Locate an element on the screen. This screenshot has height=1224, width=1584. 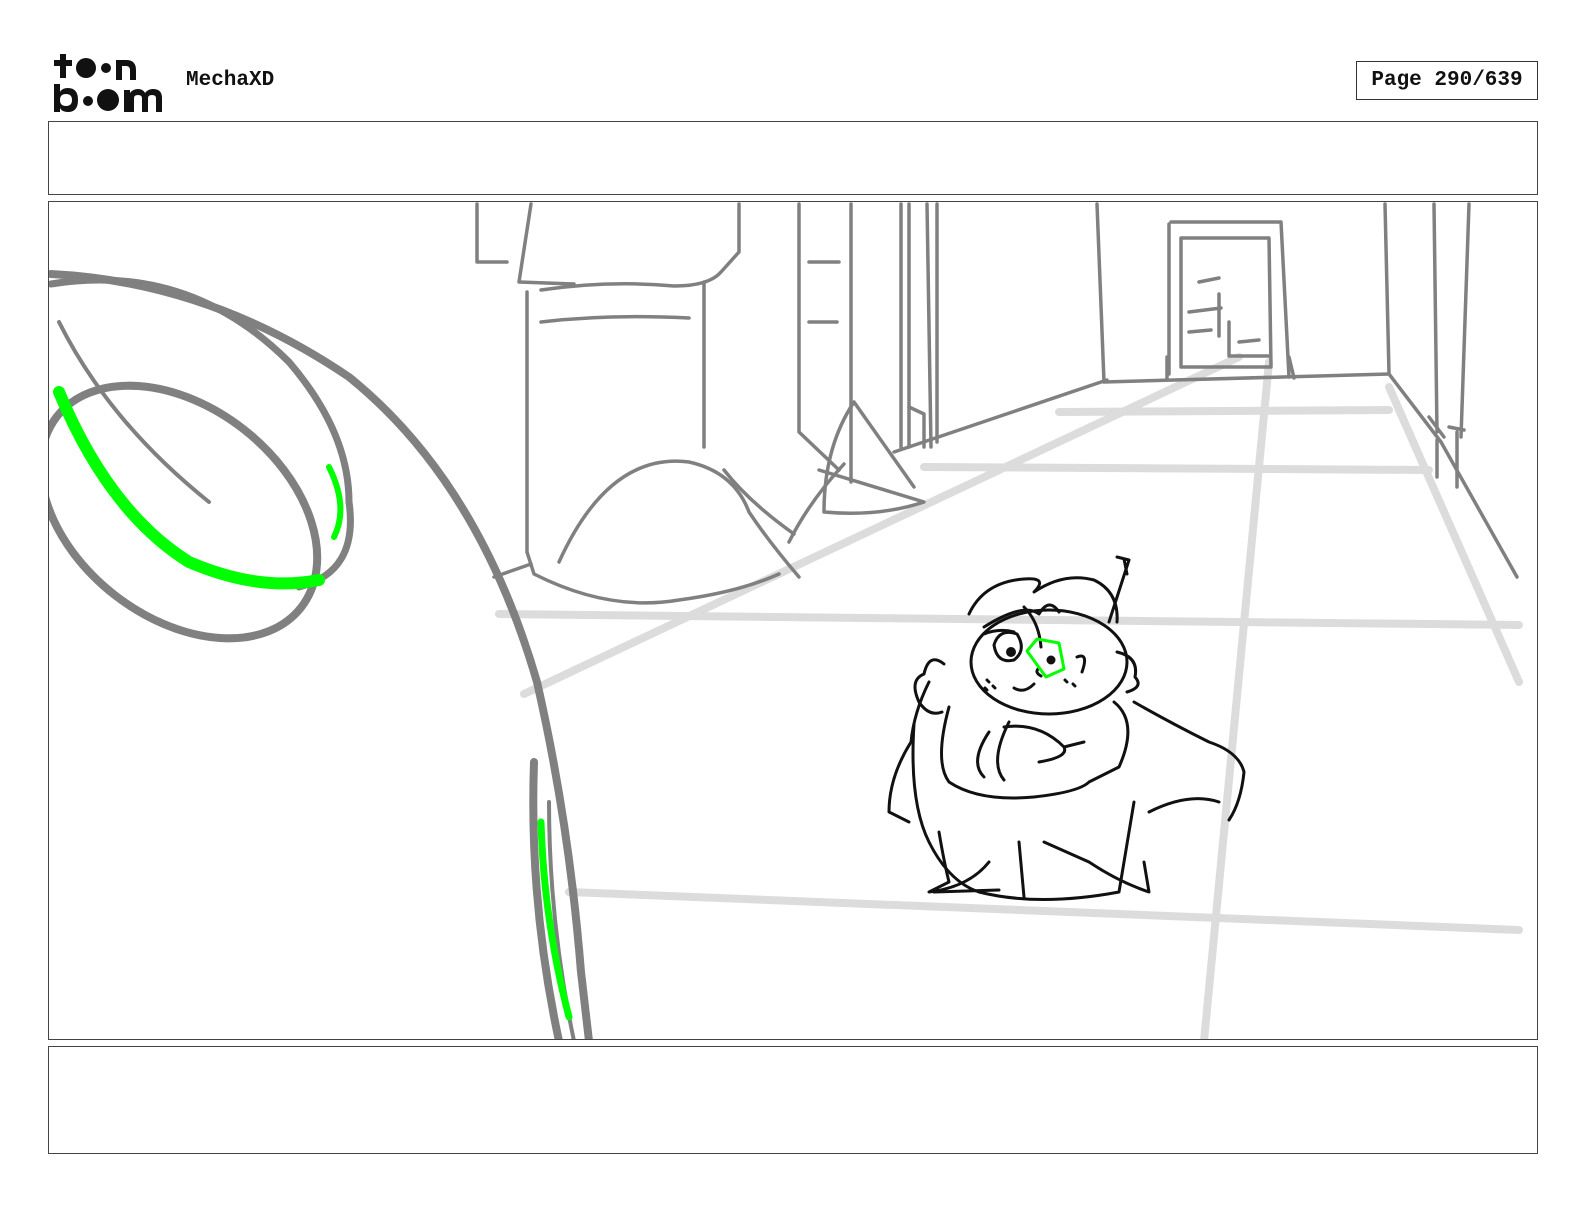
caption-box-top is located at coordinates (793, 158).